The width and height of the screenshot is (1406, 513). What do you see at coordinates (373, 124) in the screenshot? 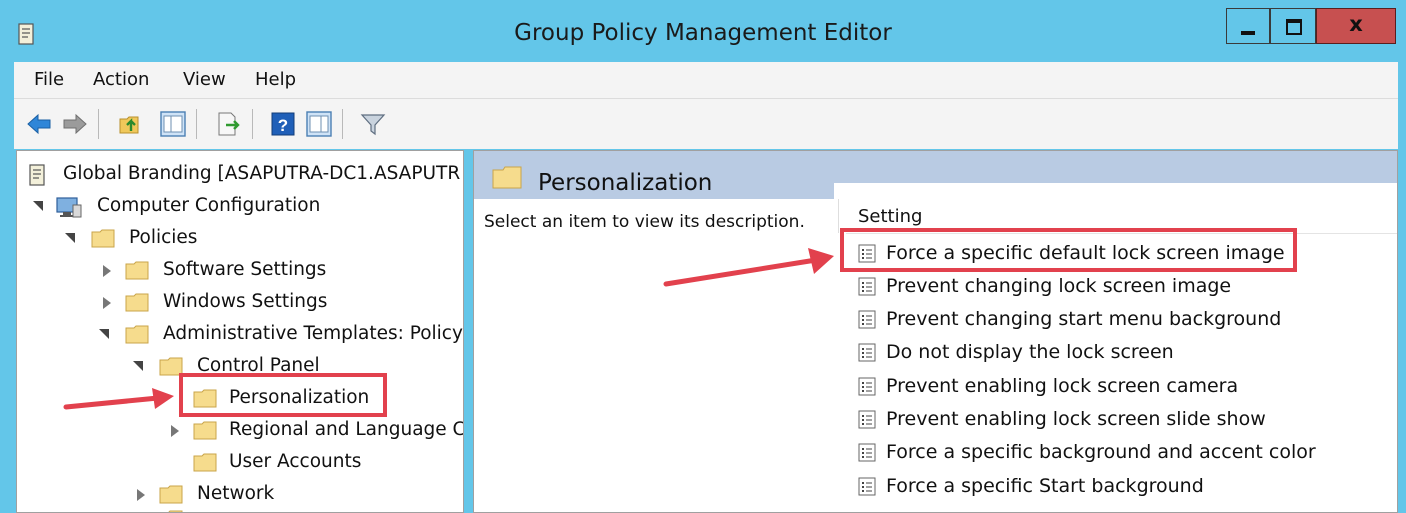
I see `filter-icon` at bounding box center [373, 124].